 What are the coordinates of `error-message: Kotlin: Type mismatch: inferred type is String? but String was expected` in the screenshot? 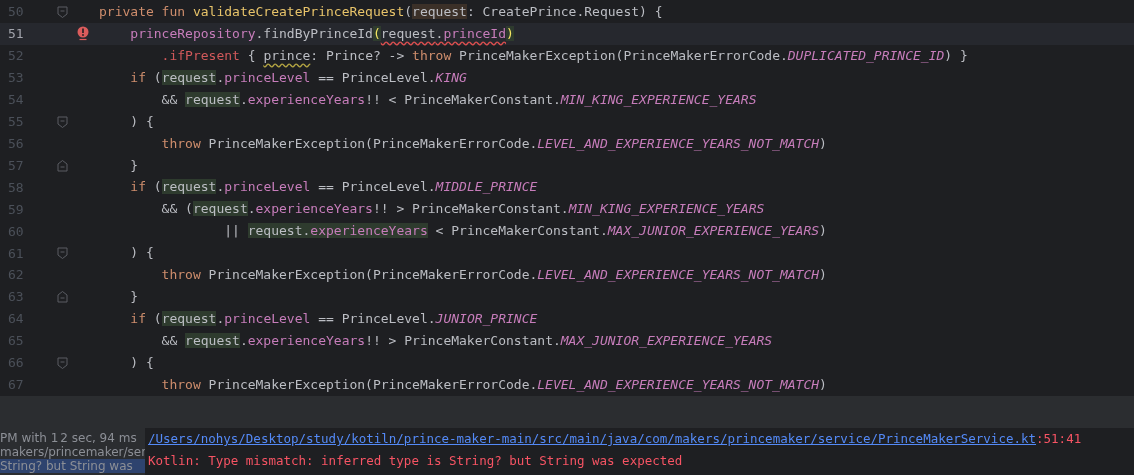 It's located at (415, 461).